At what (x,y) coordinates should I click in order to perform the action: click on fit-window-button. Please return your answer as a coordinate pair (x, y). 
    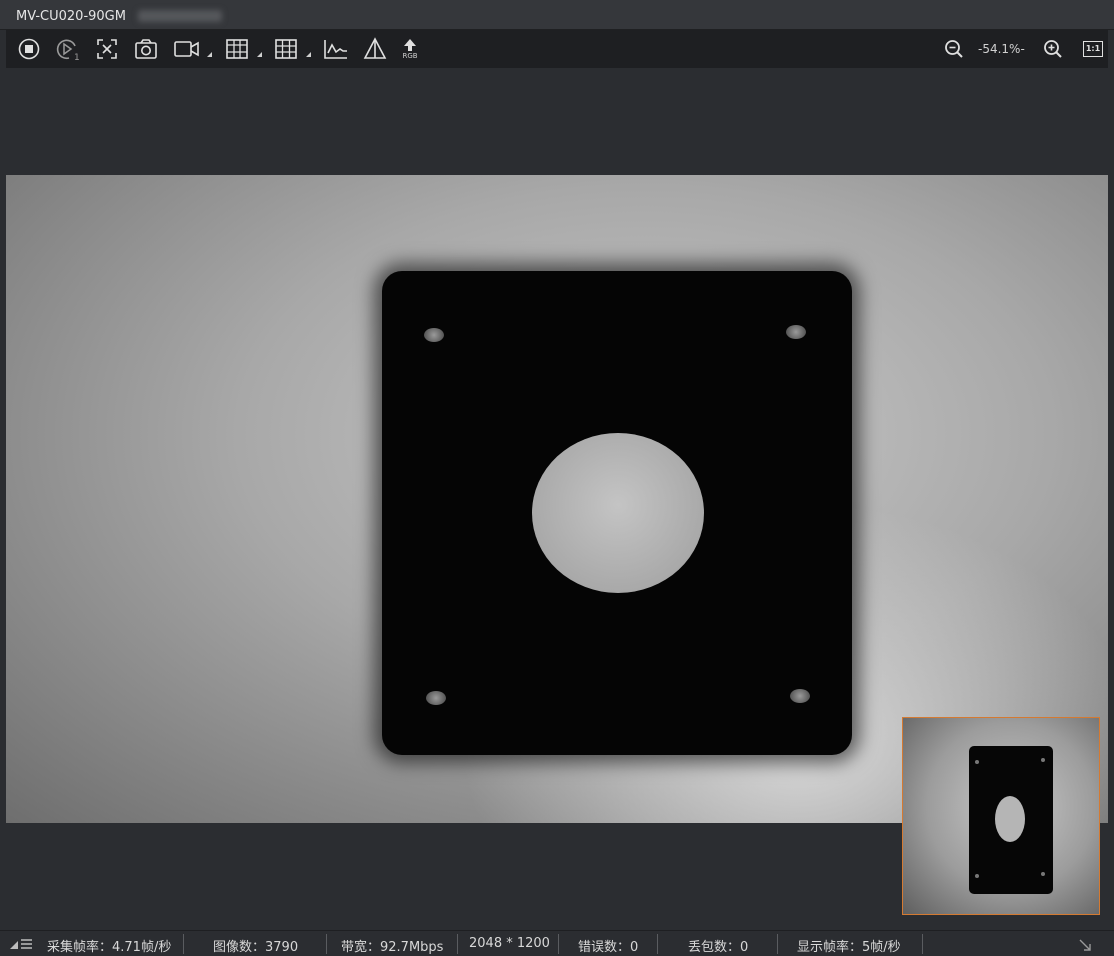
    Looking at the image, I should click on (107, 49).